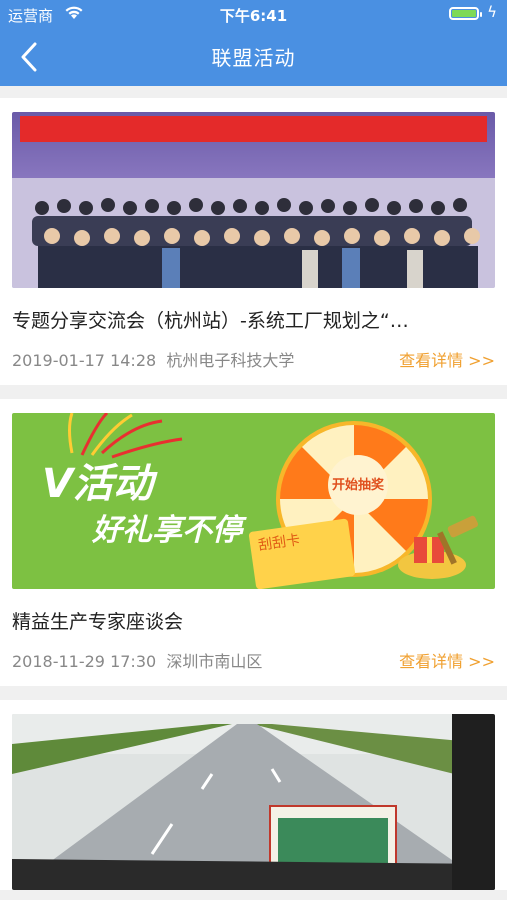 The height and width of the screenshot is (900, 507). I want to click on activity-meta: 2018-11-29 17:30 深圳市南山区 查看详情 >>, so click(253, 660).